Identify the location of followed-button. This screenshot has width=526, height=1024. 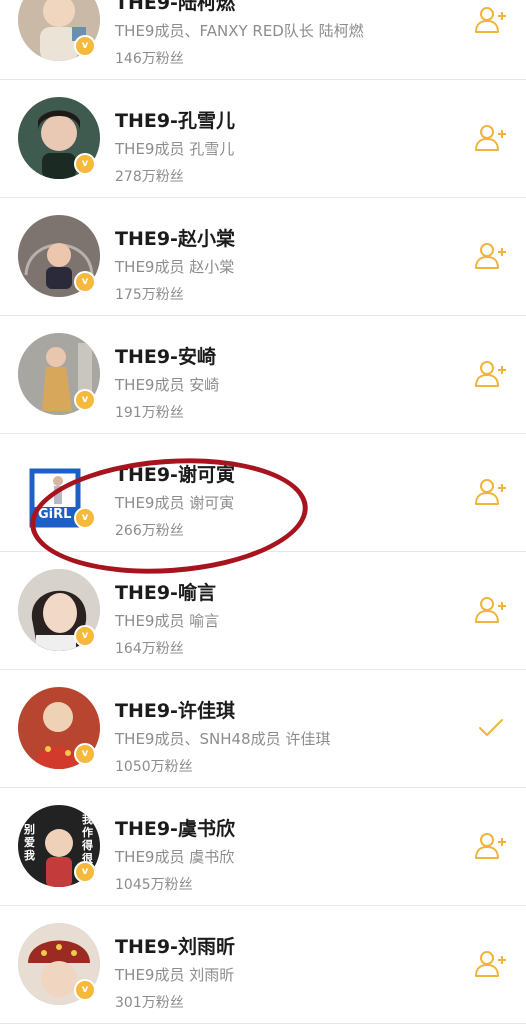
(491, 728).